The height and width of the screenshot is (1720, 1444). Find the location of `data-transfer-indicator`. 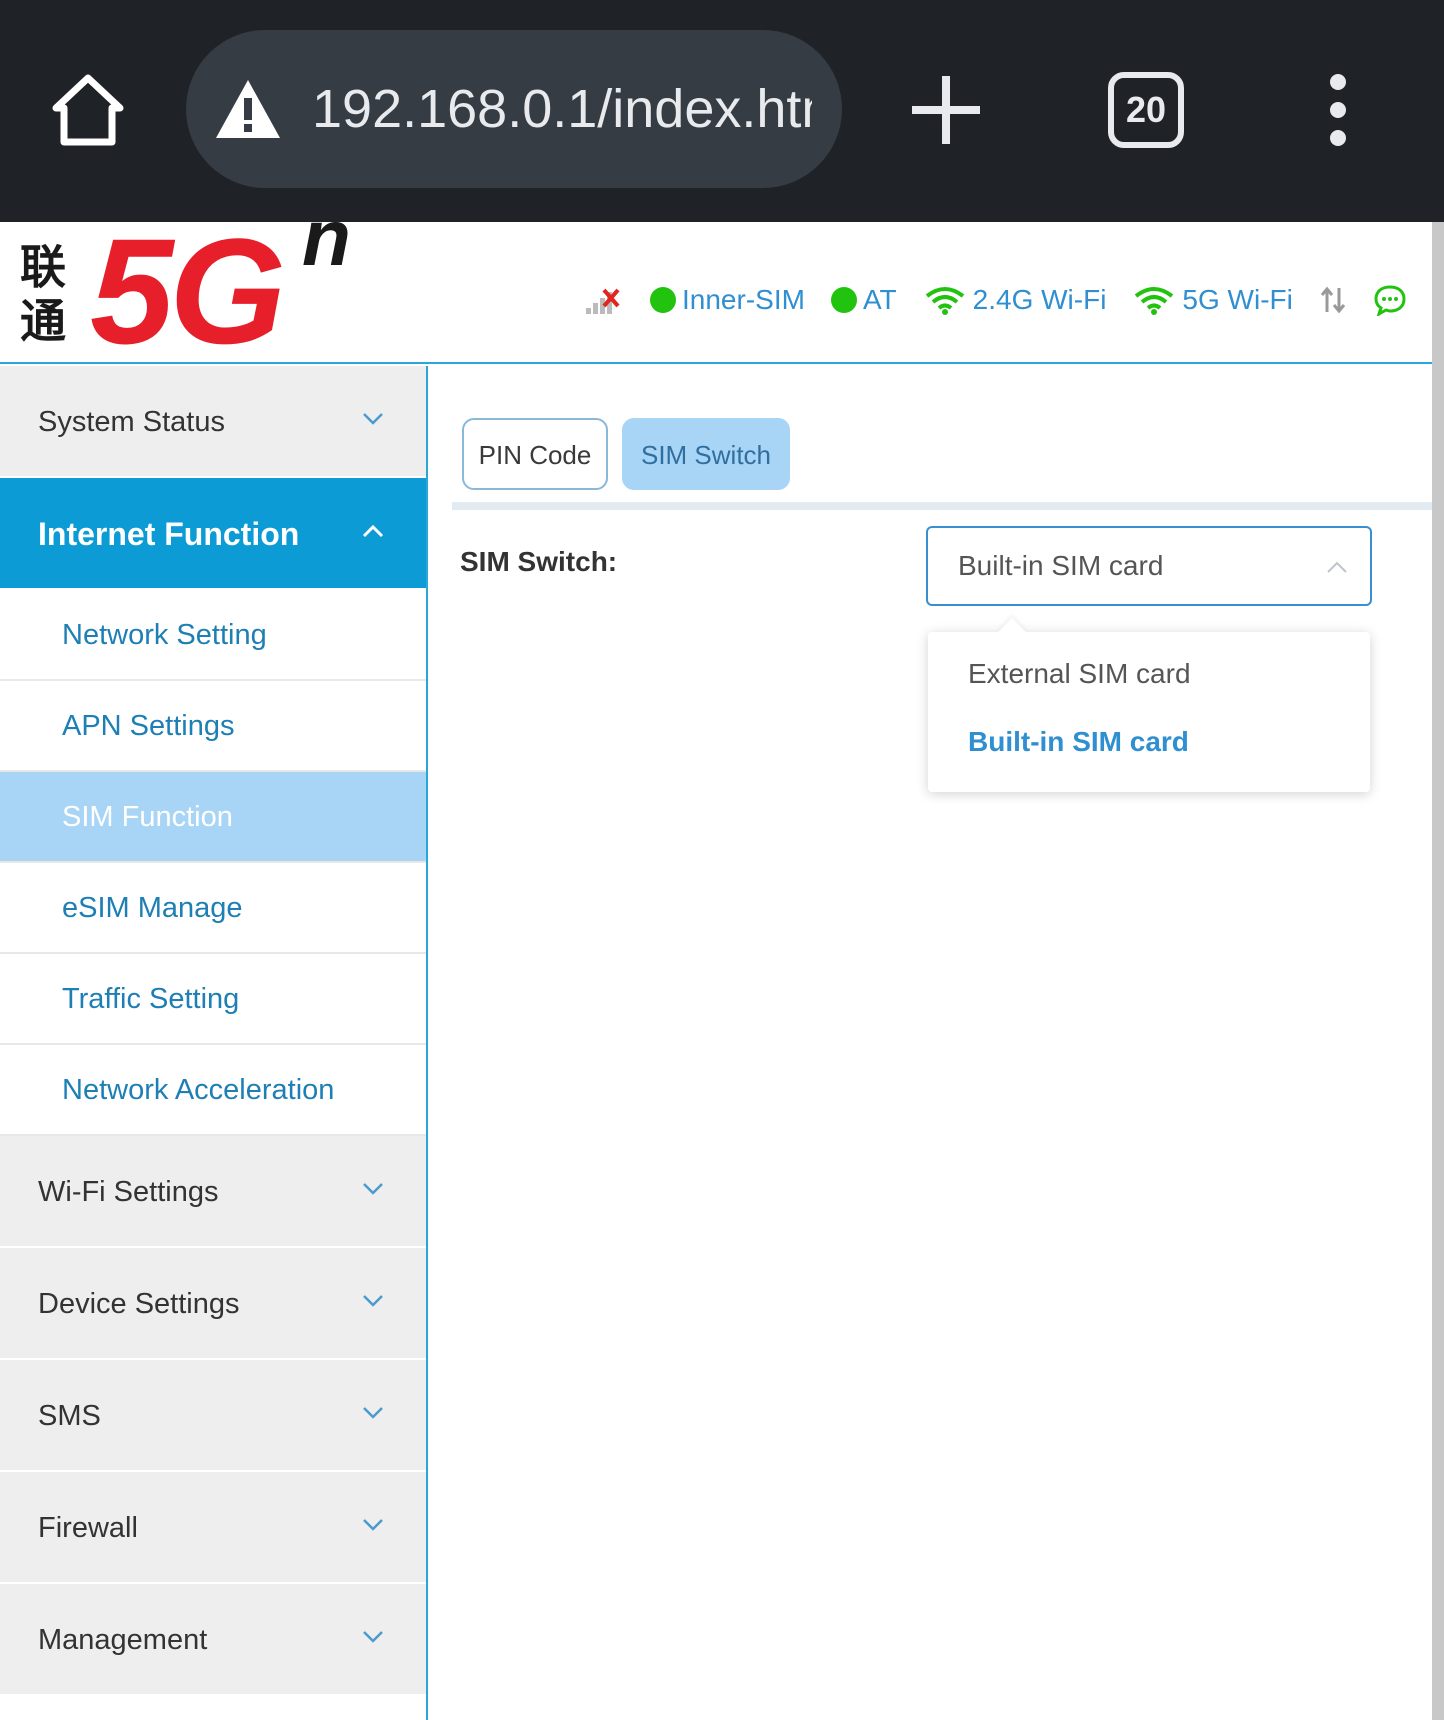

data-transfer-indicator is located at coordinates (1333, 300).